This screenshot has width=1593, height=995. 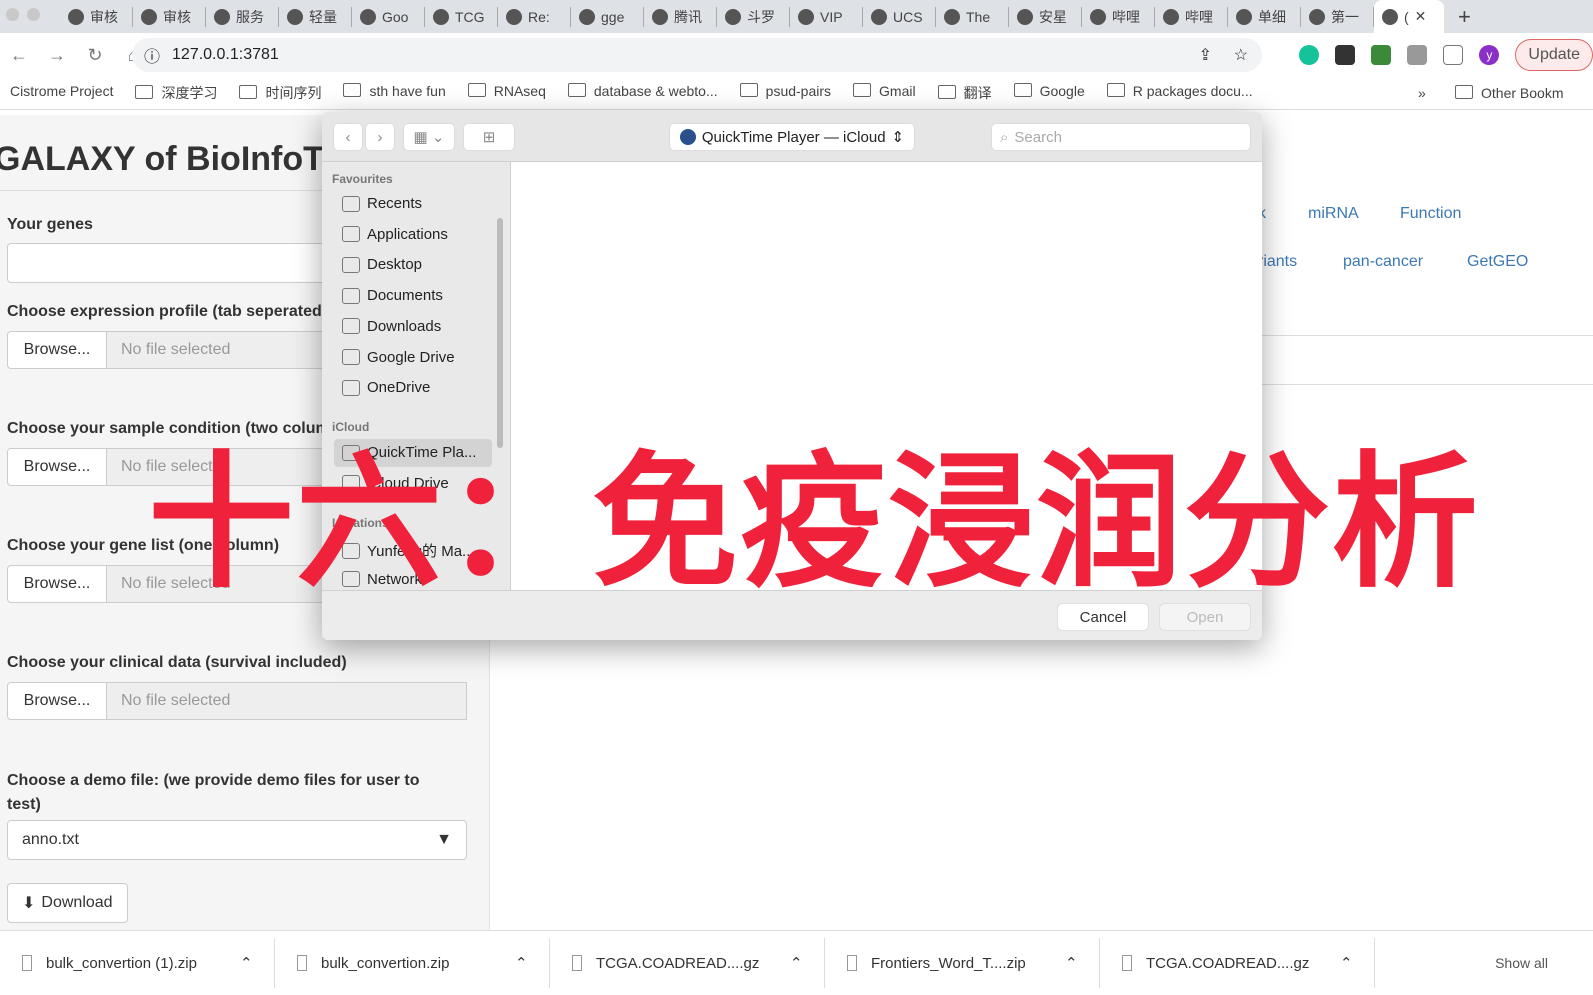 I want to click on android-beta-icon, so click(x=1381, y=55).